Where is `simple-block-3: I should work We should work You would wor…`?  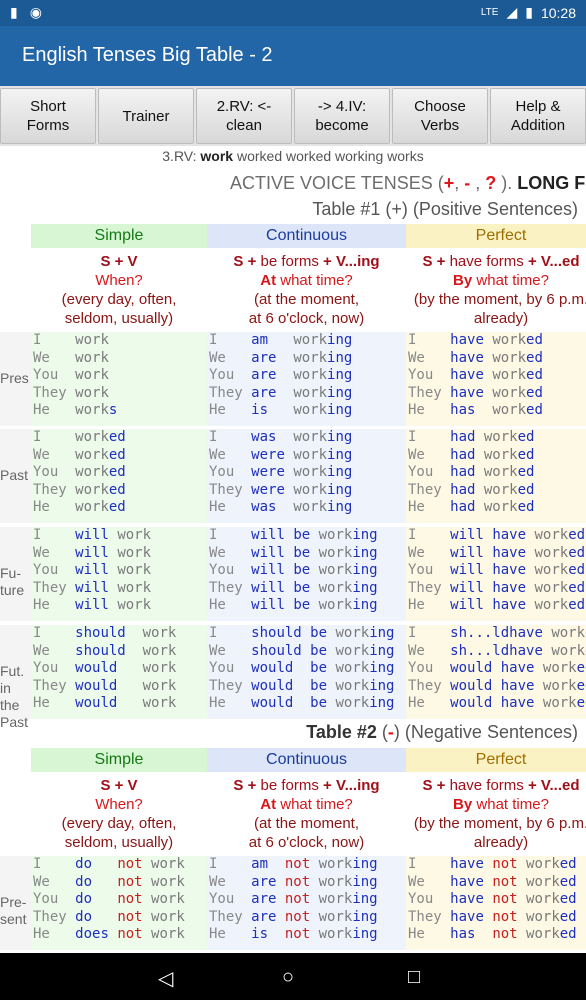 simple-block-3: I should work We should work You would wor… is located at coordinates (119, 672).